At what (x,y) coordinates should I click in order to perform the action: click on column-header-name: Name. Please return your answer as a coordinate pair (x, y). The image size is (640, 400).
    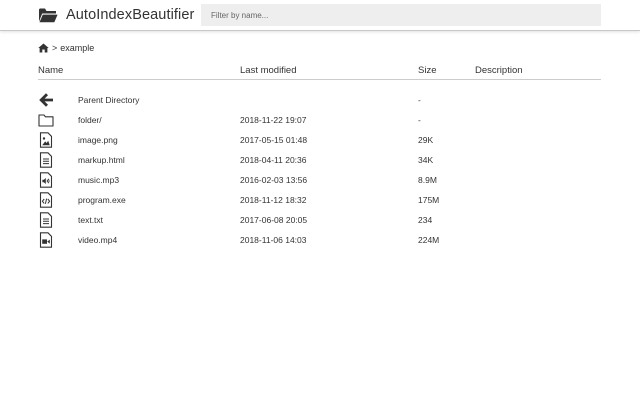
    Looking at the image, I should click on (50, 70).